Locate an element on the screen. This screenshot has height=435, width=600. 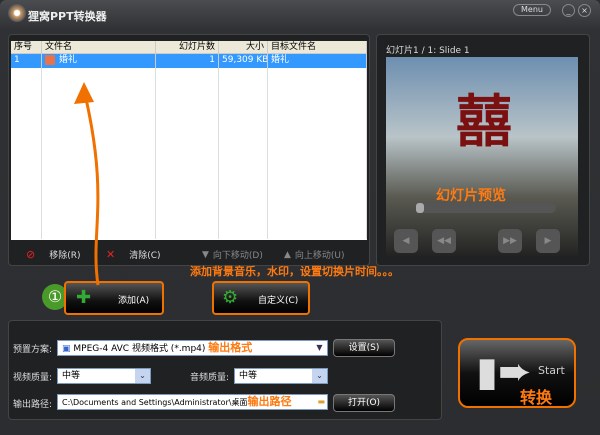
app-title: 狸窝PPT转换器 is located at coordinates (67, 16).